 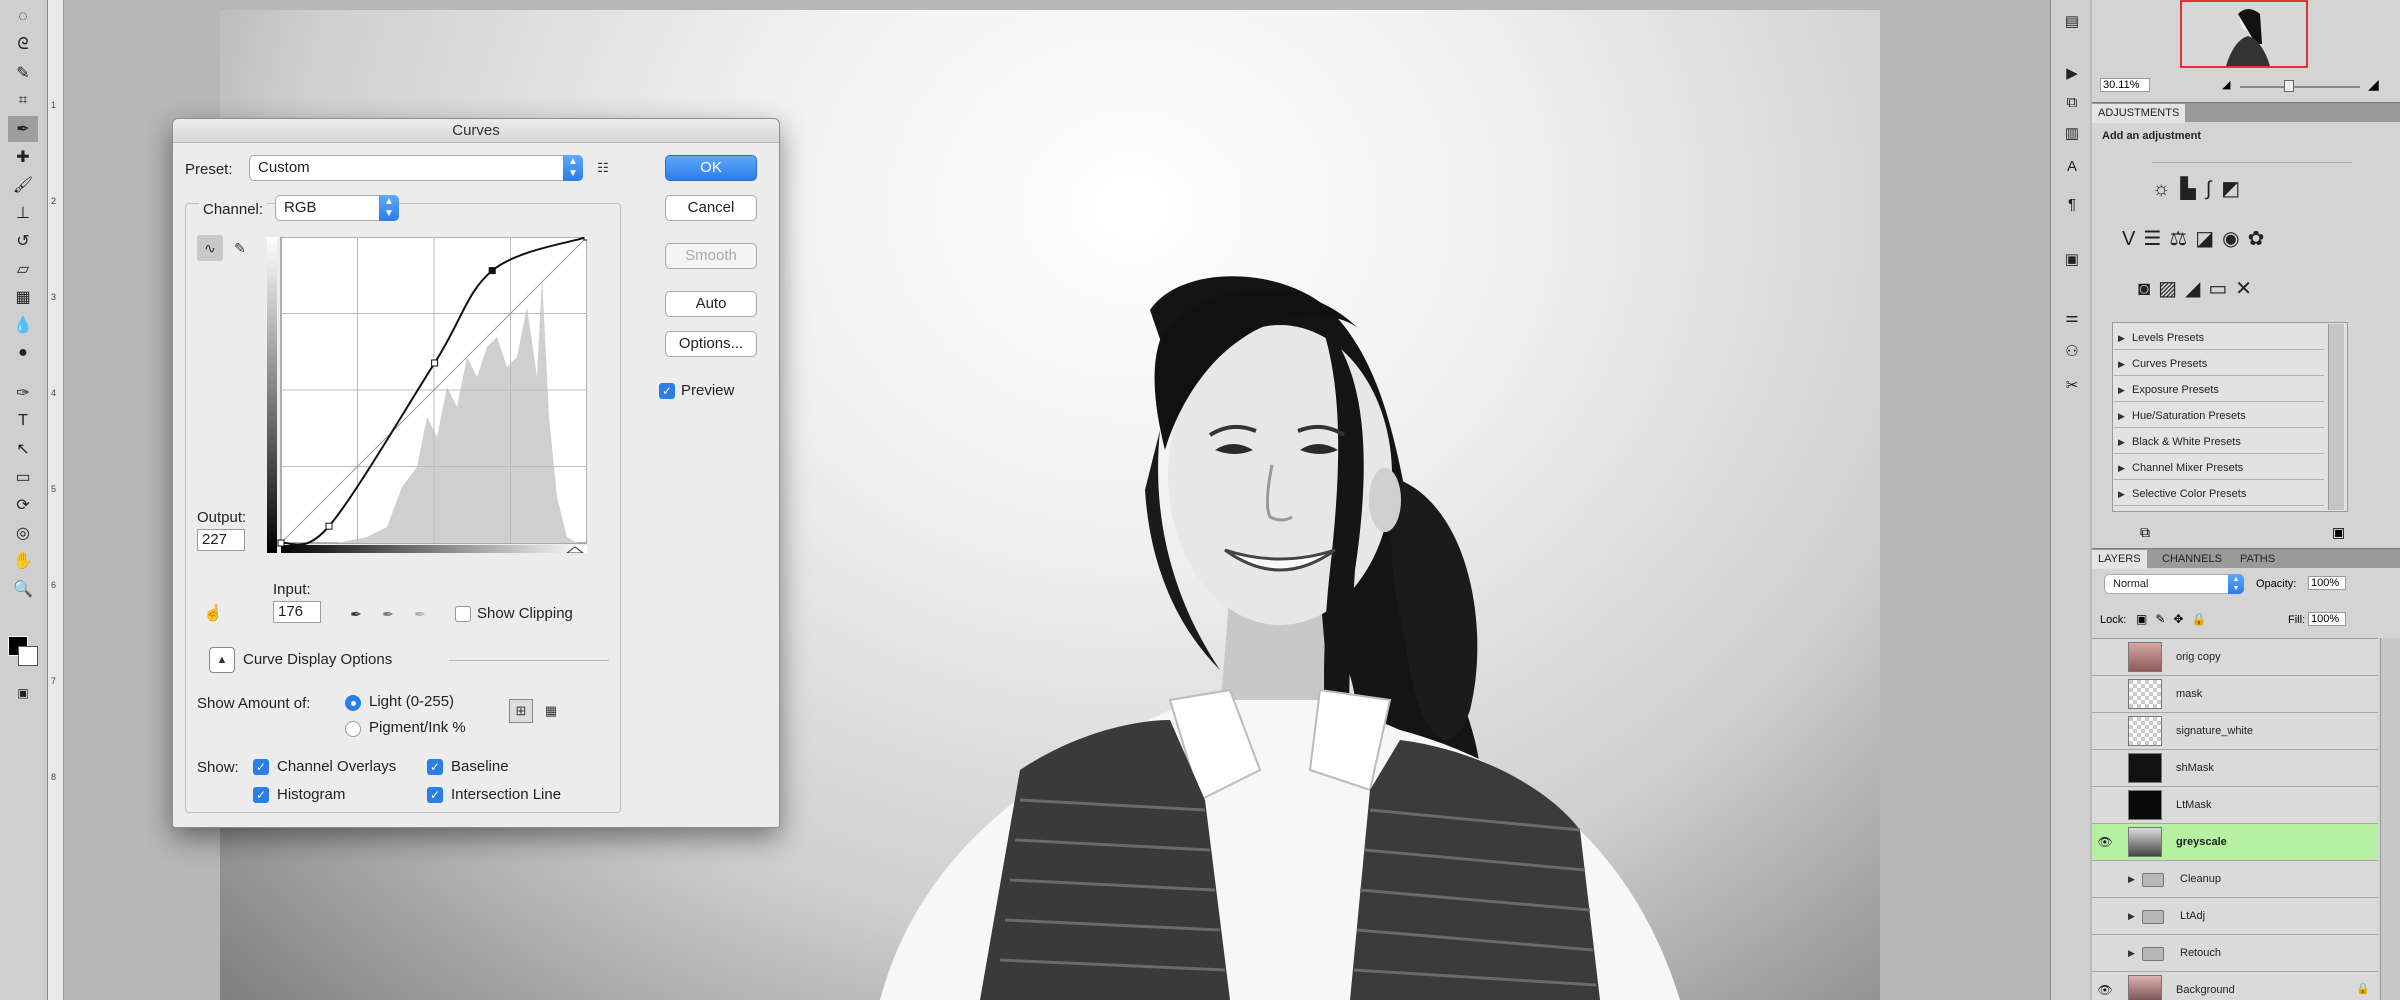 What do you see at coordinates (2235, 189) in the screenshot?
I see `exposure-icon: ◩` at bounding box center [2235, 189].